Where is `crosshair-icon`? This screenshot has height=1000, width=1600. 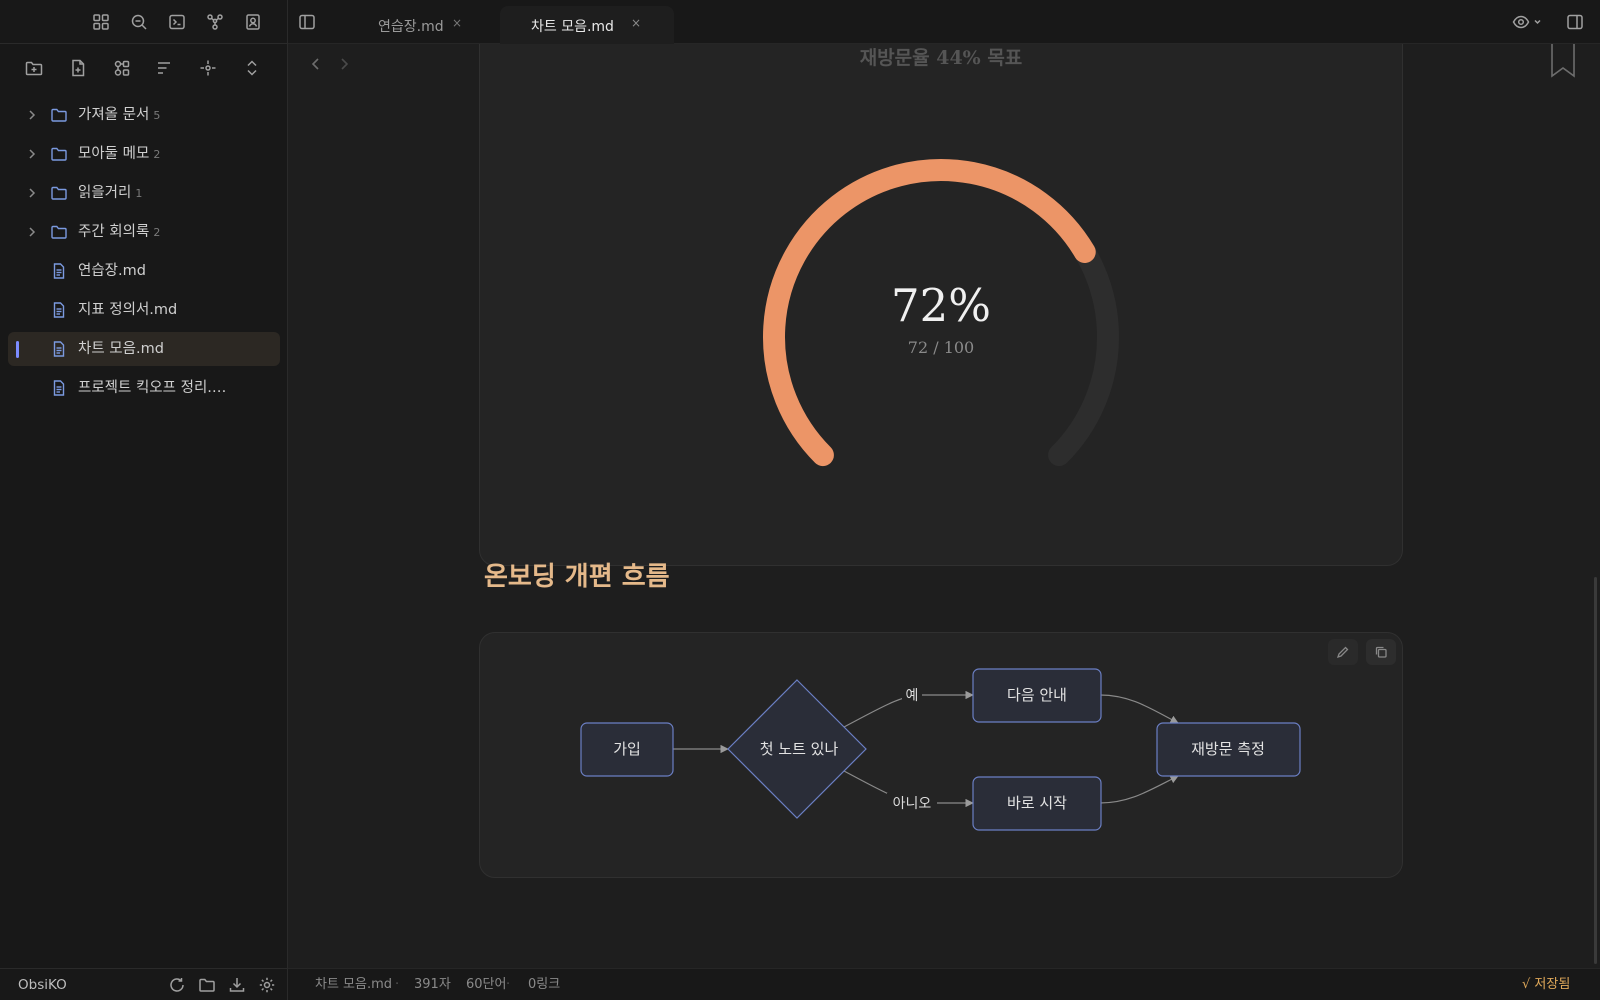
crosshair-icon is located at coordinates (208, 68).